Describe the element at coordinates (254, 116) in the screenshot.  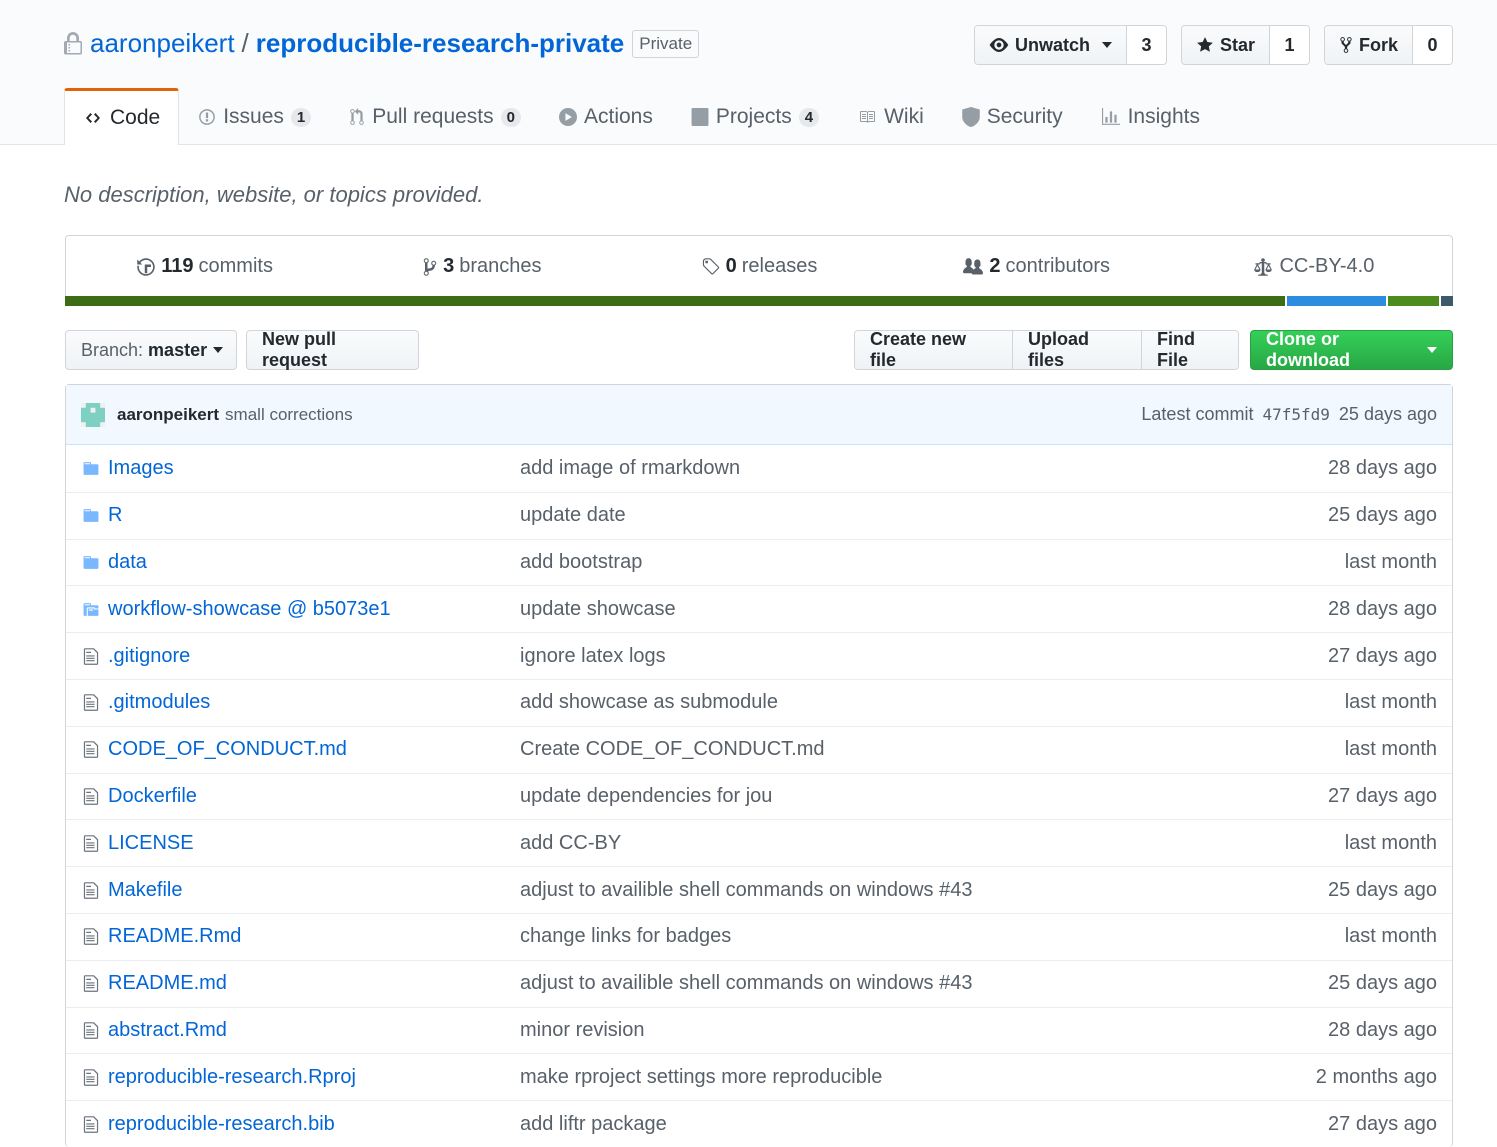
I see `tab-issues: Issues 1` at that location.